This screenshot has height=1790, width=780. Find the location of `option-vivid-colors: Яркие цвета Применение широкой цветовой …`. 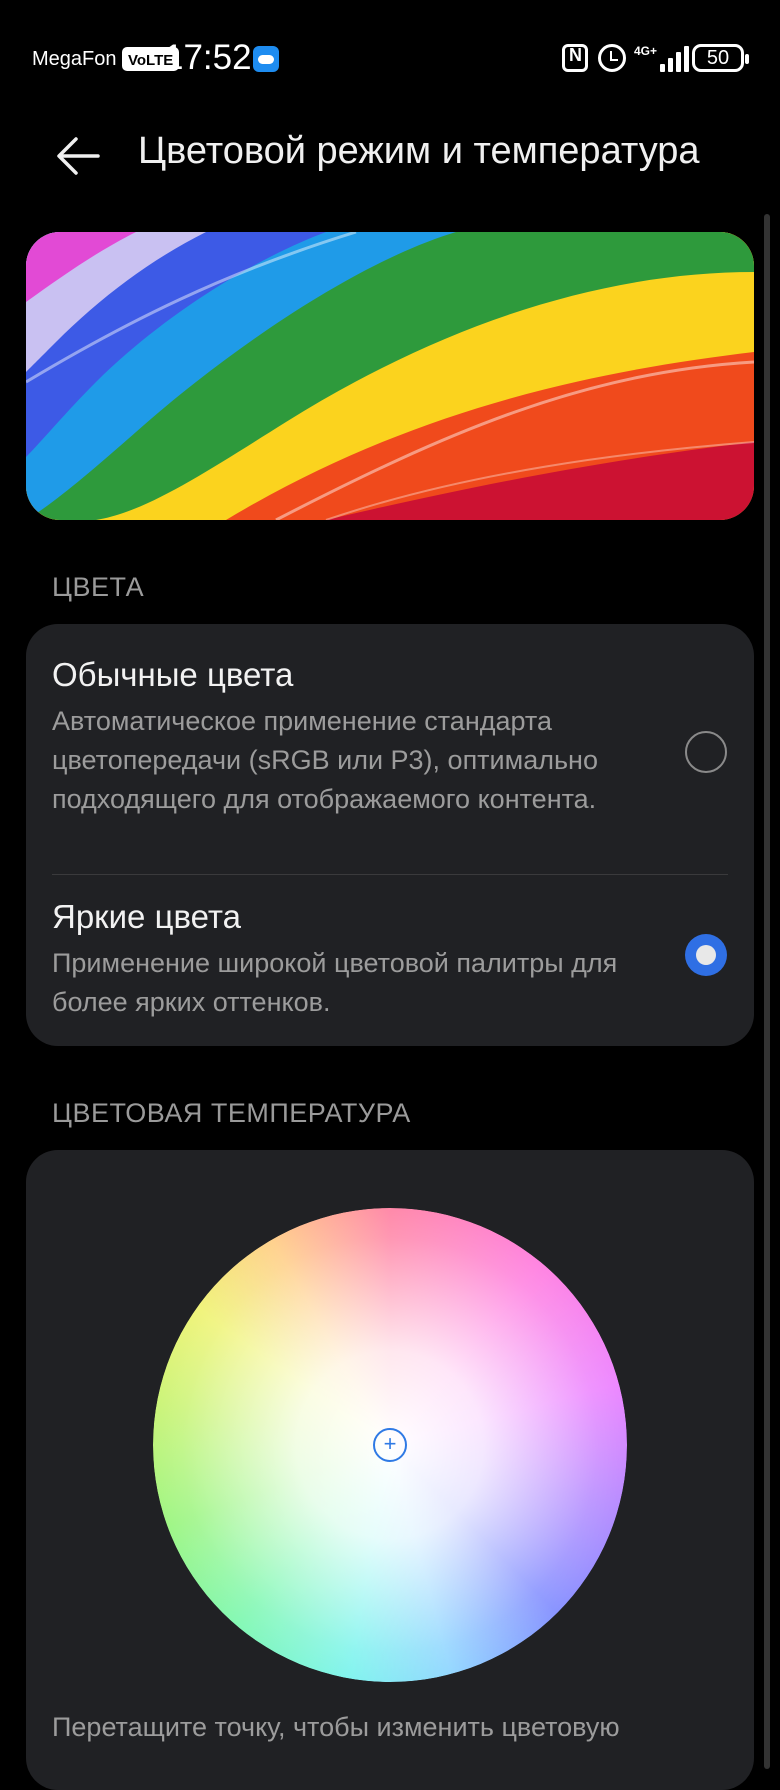

option-vivid-colors: Яркие цвета Применение широкой цветовой … is located at coordinates (390, 961).